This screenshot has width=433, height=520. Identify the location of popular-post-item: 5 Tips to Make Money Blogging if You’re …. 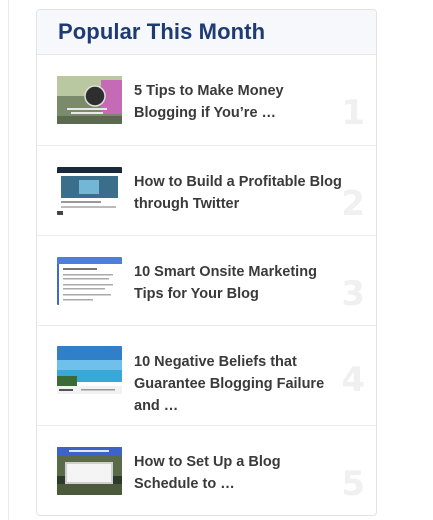
(206, 100).